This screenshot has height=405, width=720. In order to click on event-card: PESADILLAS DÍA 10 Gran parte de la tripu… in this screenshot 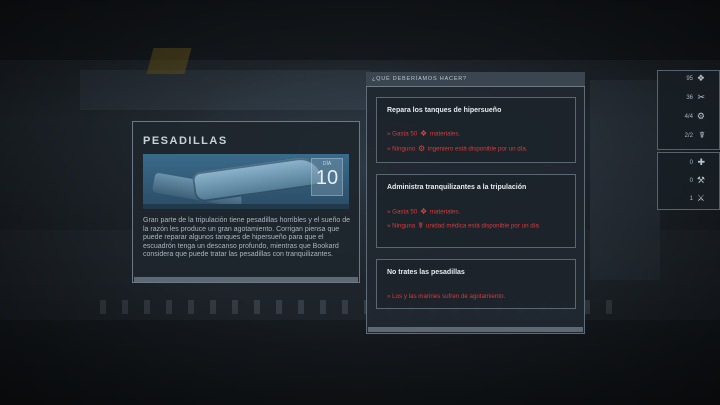, I will do `click(246, 202)`.